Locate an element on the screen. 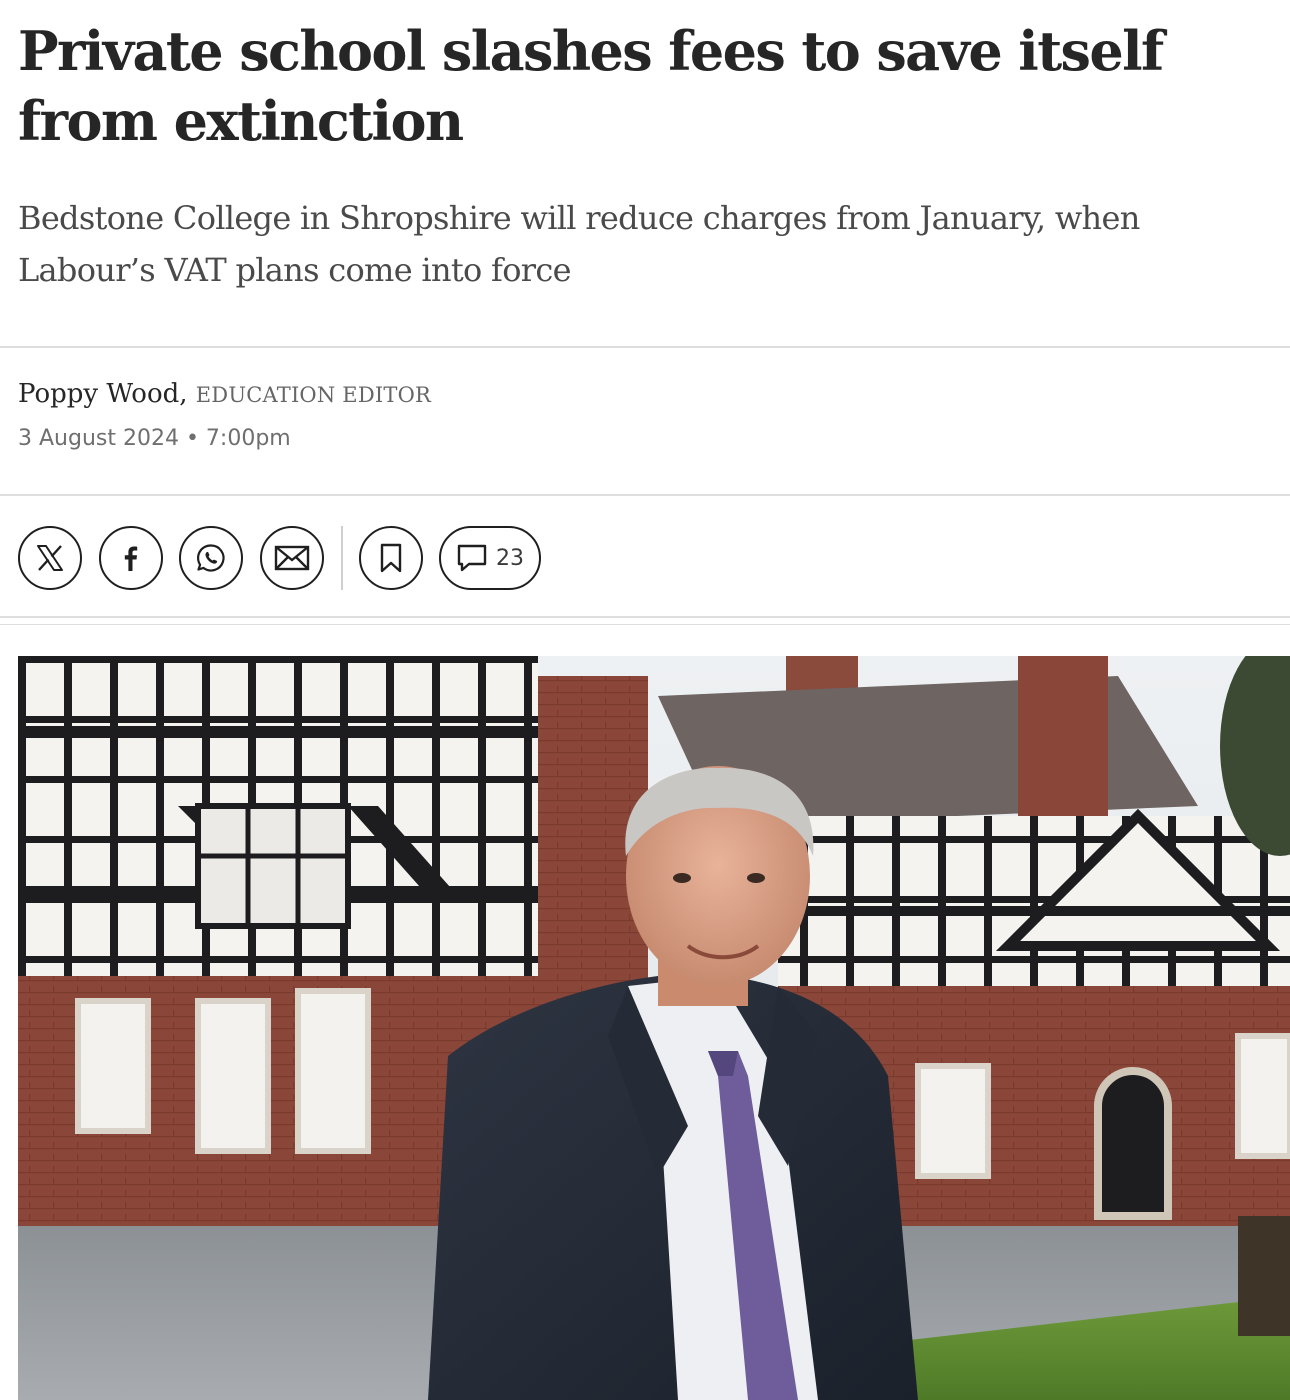 Image resolution: width=1290 pixels, height=1400 pixels. share-x-button is located at coordinates (50, 558).